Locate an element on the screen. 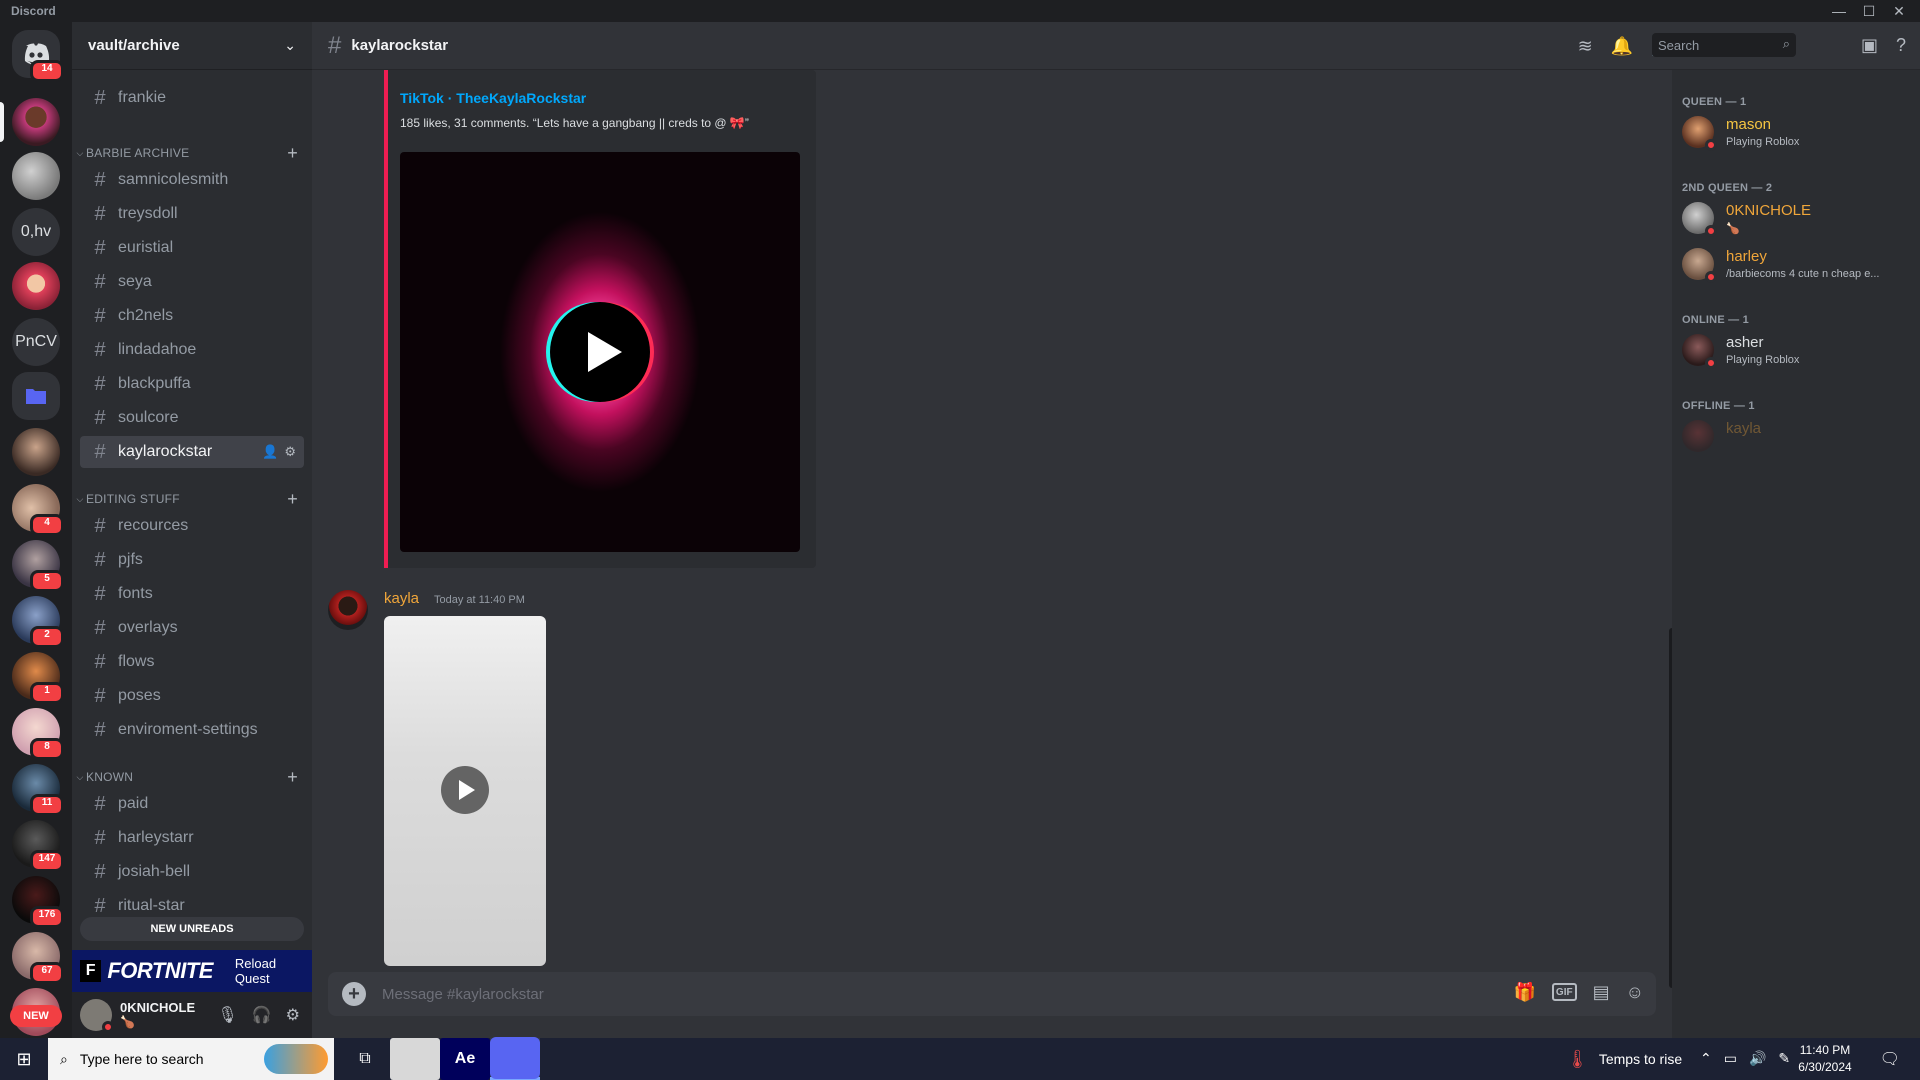  direct-messages-button: 14 is located at coordinates (38, 56).